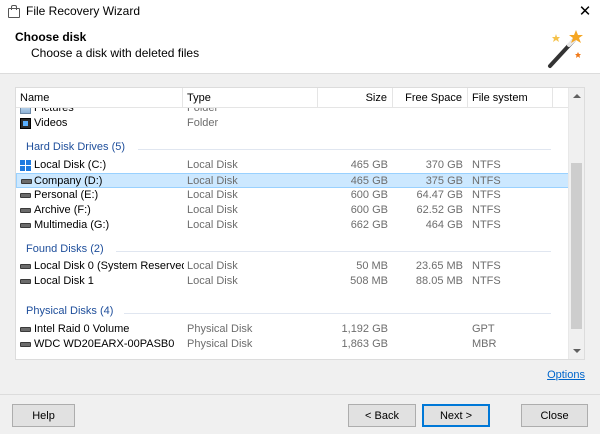 This screenshot has width=600, height=434. What do you see at coordinates (250, 98) in the screenshot?
I see `column-header-type: Type` at bounding box center [250, 98].